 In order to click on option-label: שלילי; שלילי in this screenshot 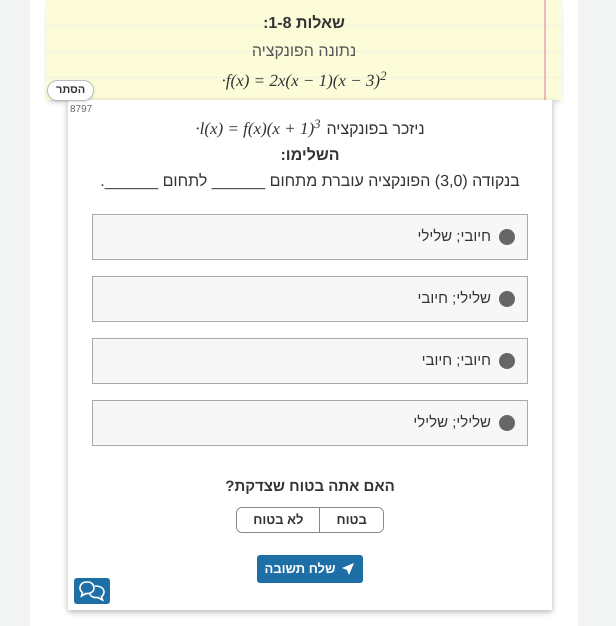, I will do `click(452, 422)`.